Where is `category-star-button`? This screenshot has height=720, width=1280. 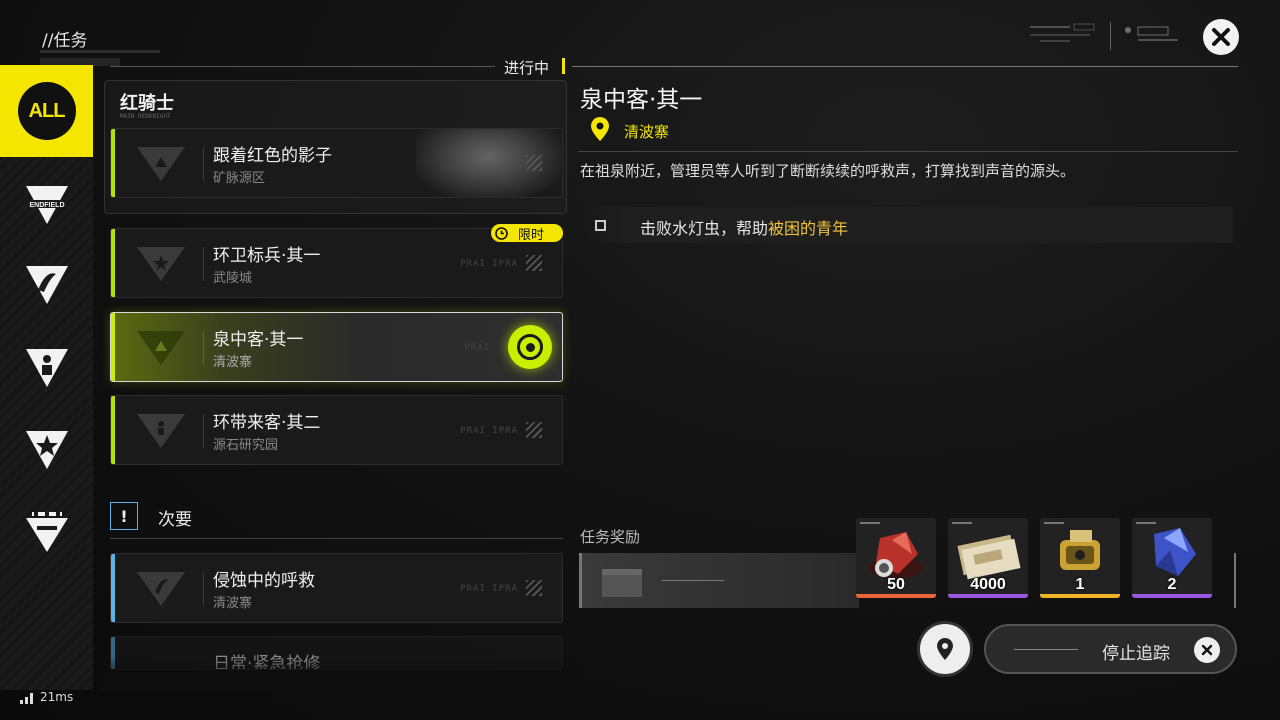 category-star-button is located at coordinates (46, 450).